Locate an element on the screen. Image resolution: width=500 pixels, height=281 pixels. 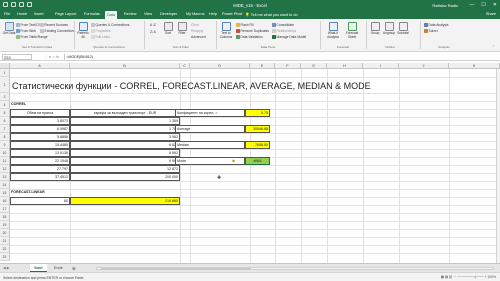
volume-cell: 6.5987 is located at coordinates (40, 129).